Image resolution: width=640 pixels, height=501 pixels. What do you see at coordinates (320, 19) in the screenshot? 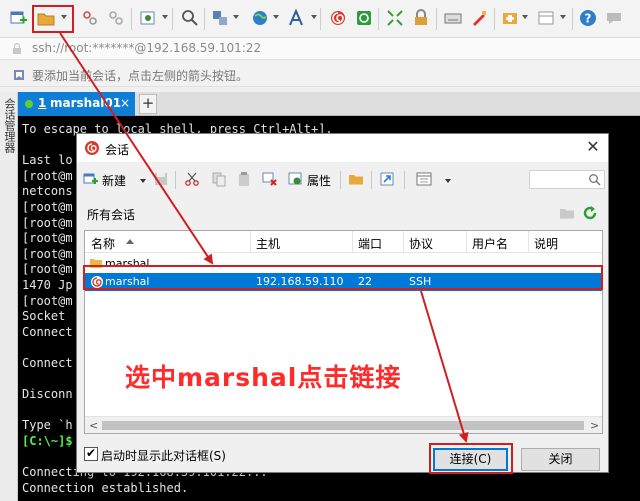
I see `main-toolbar: ?` at bounding box center [320, 19].